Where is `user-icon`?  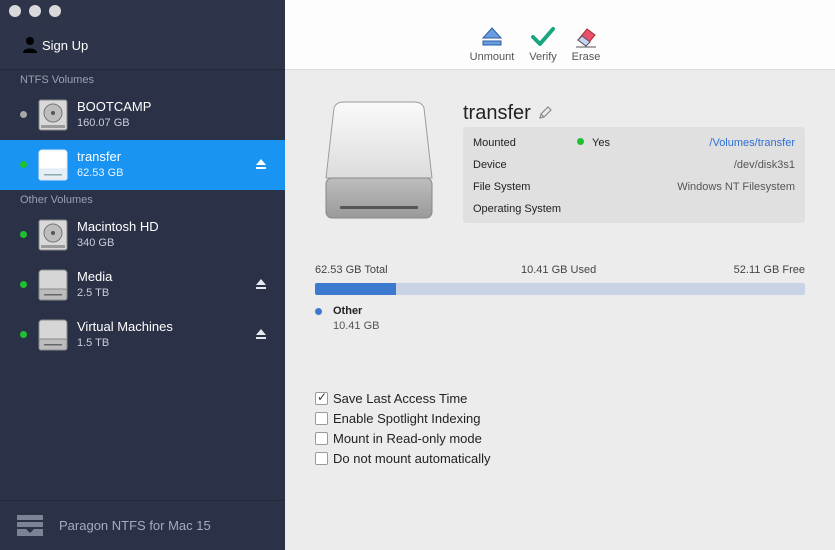
user-icon is located at coordinates (30, 45).